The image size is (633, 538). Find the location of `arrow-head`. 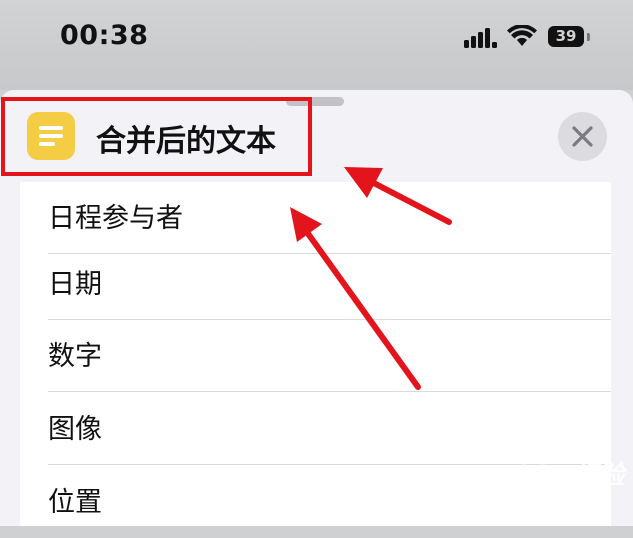

arrow-head is located at coordinates (306, 224).